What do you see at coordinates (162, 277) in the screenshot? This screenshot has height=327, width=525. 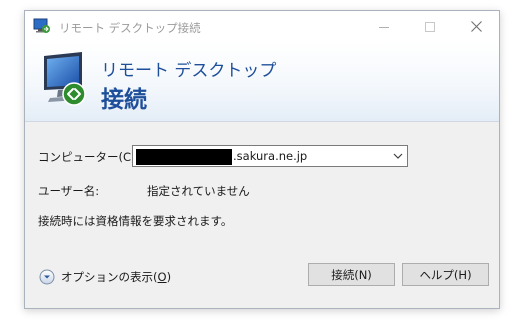 I see `options-access-key: O` at bounding box center [162, 277].